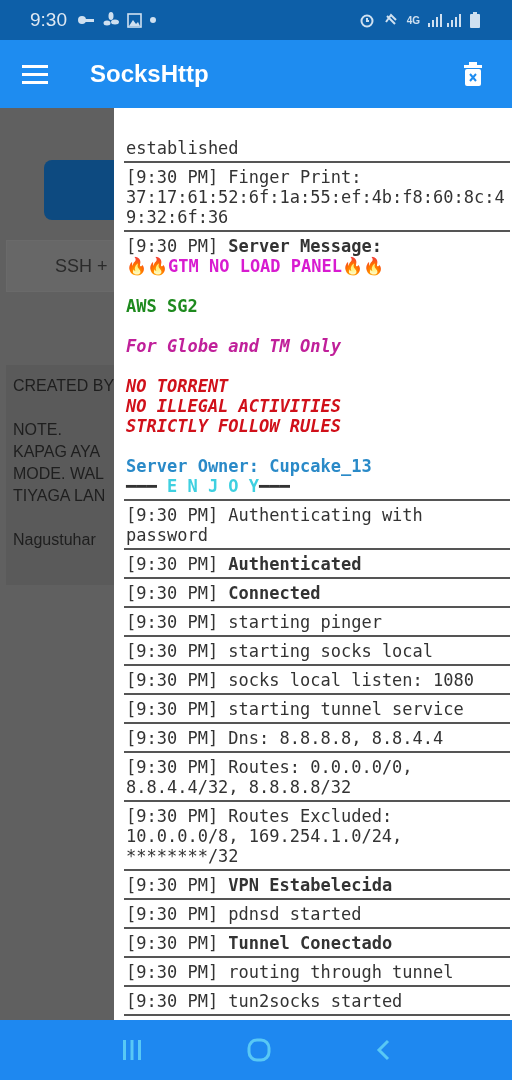 The image size is (512, 1080). Describe the element at coordinates (473, 74) in the screenshot. I see `clear-log-icon` at that location.